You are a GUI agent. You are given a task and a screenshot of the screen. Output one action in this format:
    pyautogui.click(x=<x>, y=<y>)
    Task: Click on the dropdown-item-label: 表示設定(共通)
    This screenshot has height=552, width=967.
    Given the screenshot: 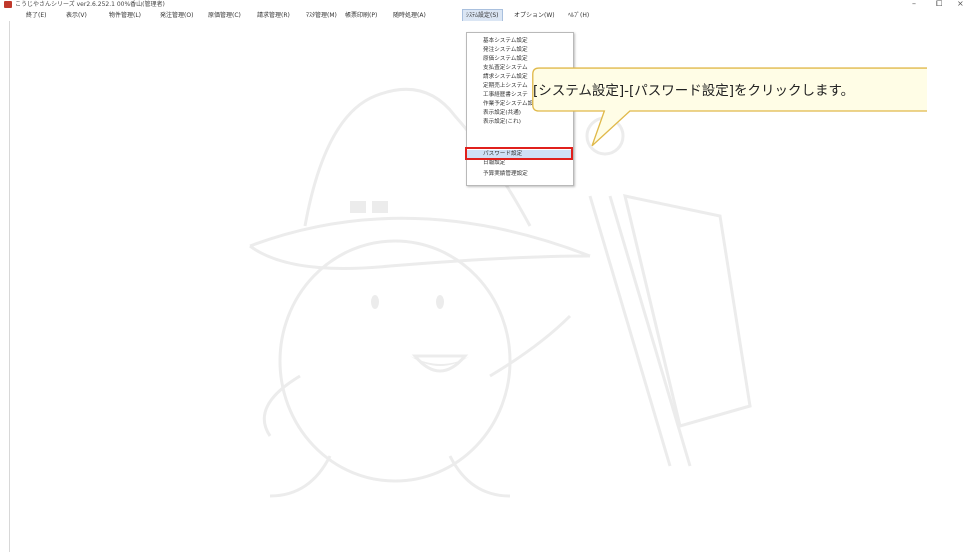 What is the action you would take?
    pyautogui.click(x=502, y=113)
    